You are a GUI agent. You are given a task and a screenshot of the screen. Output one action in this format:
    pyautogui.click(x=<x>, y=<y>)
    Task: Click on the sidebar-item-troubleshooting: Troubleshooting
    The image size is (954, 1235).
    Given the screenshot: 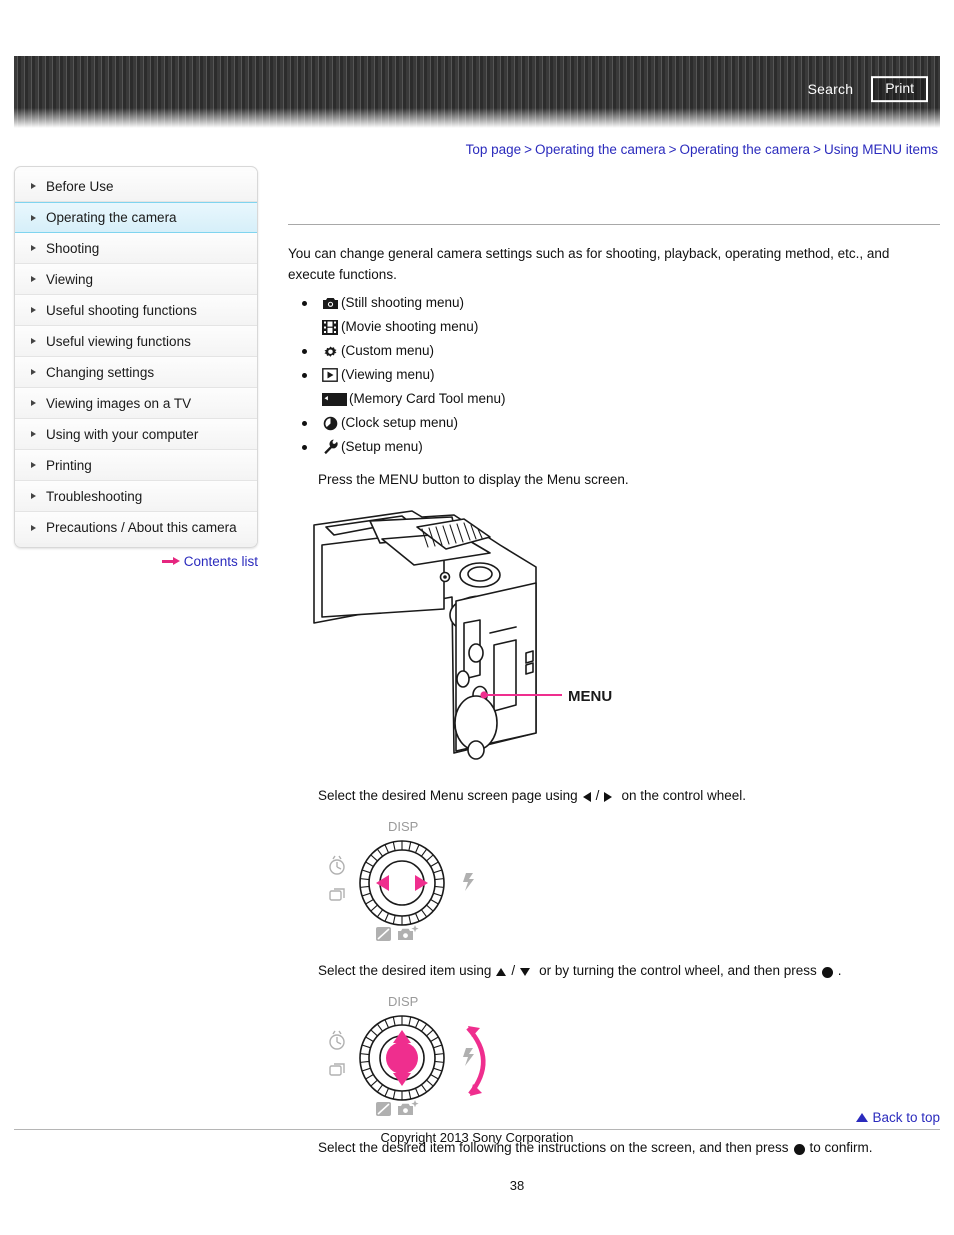 What is the action you would take?
    pyautogui.click(x=136, y=496)
    